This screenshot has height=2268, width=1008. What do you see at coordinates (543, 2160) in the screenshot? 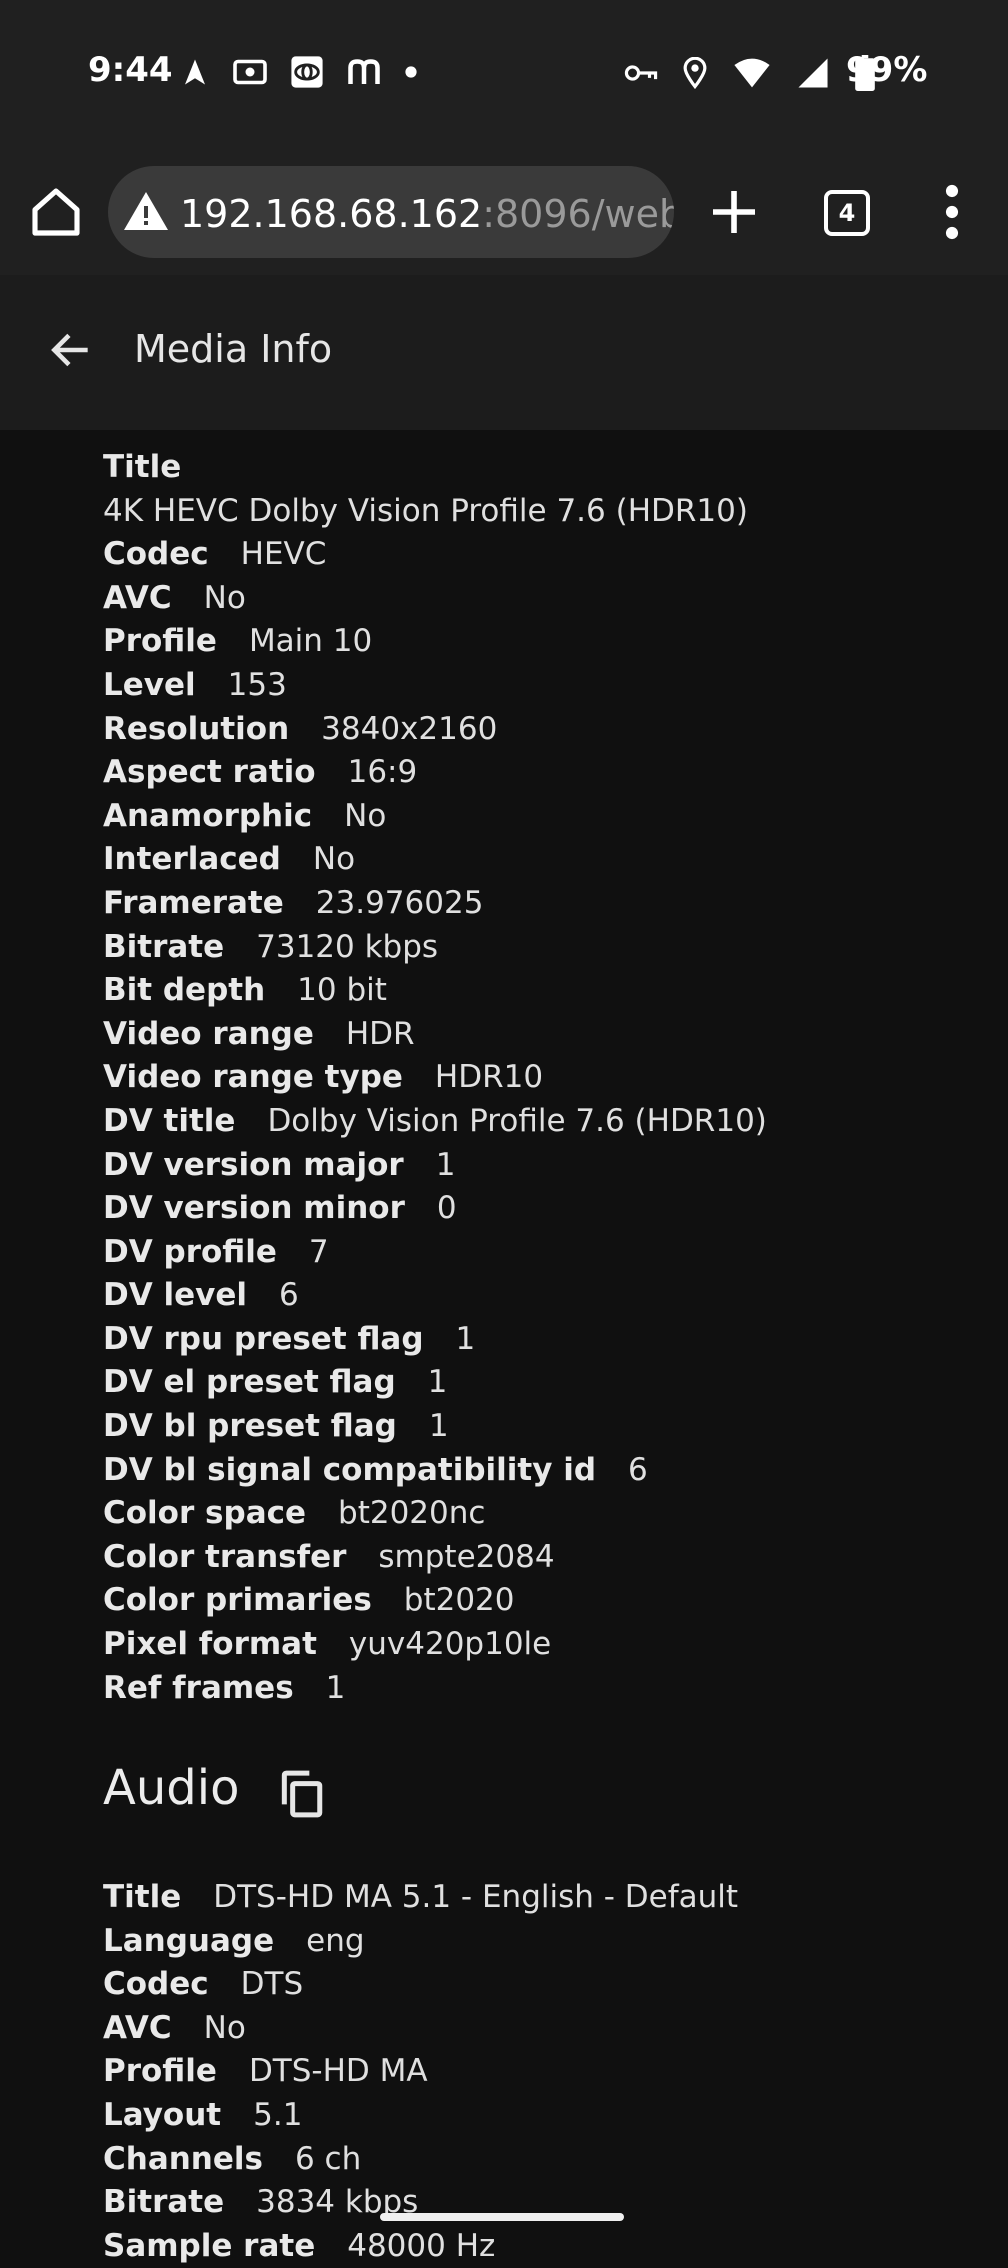
I see `audio-info-row: Channels 6 ch` at bounding box center [543, 2160].